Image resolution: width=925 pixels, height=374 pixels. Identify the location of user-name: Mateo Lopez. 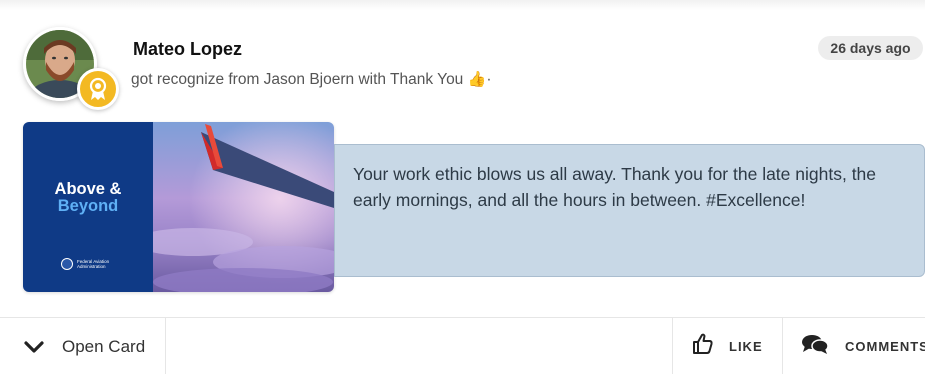
(187, 49).